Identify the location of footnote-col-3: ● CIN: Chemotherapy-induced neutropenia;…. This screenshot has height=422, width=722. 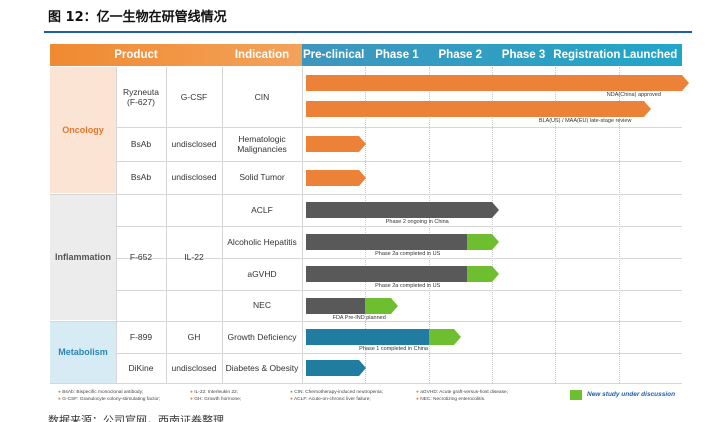
(337, 396).